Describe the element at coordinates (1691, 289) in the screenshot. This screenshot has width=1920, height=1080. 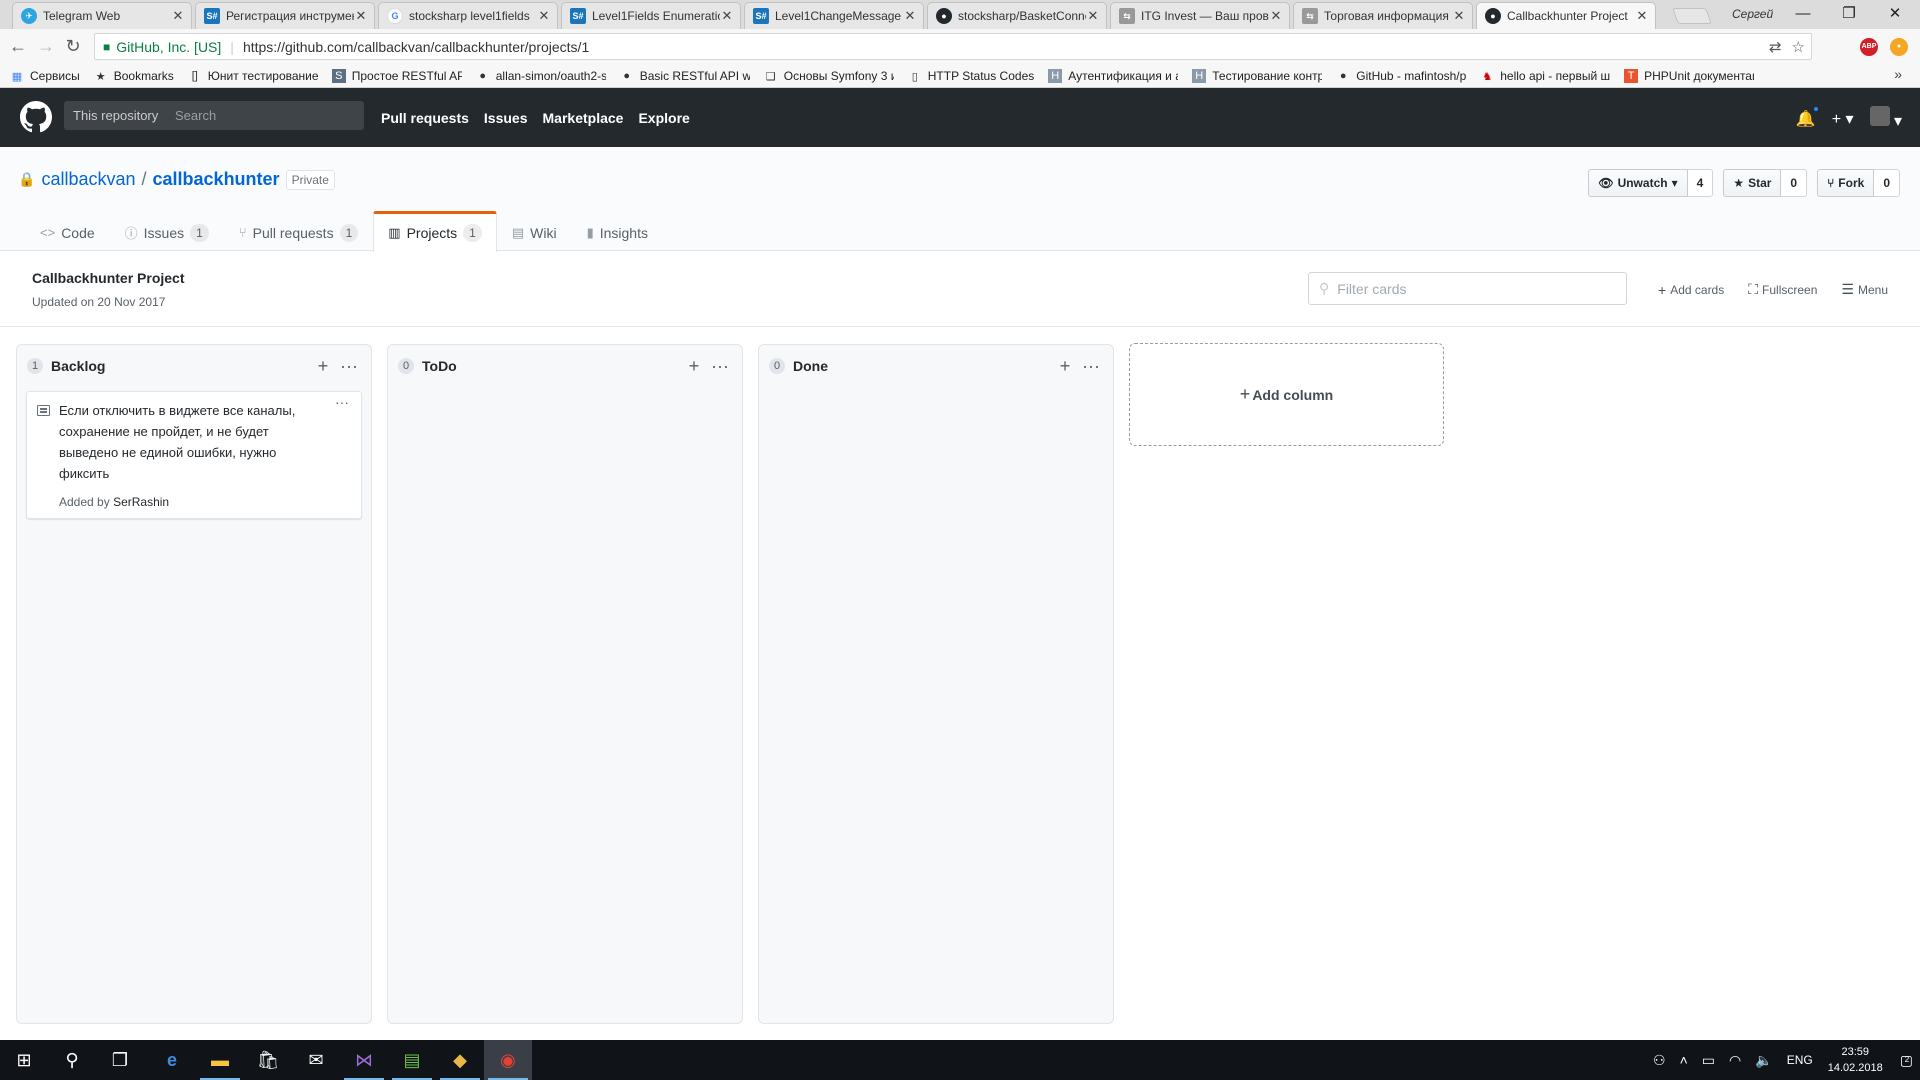
I see `add-cards-button: + Add cards` at that location.